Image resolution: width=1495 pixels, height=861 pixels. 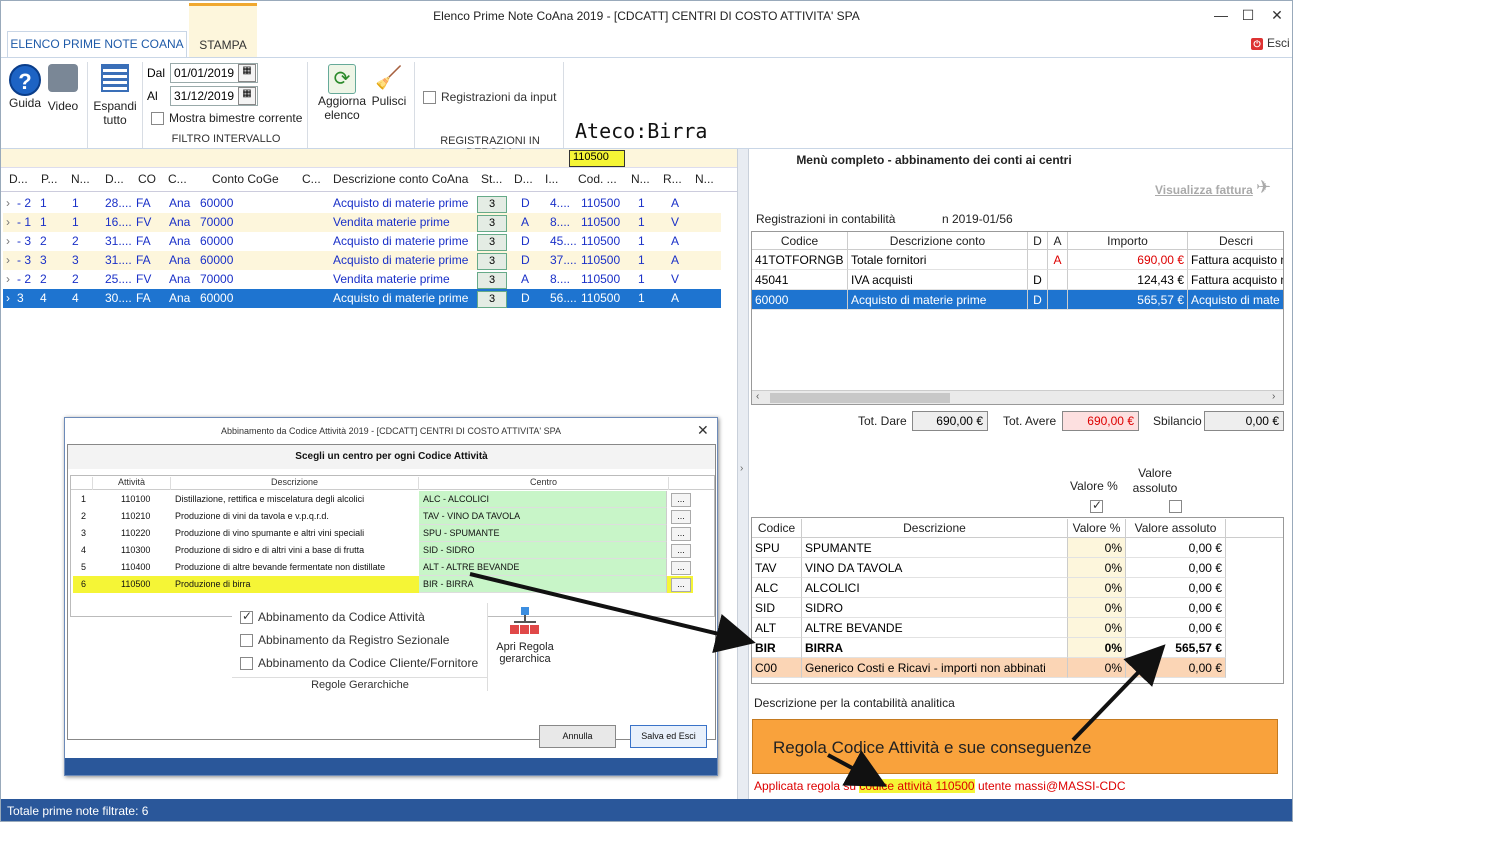 I want to click on arrow-banner-to-value, so click(x=1118, y=693).